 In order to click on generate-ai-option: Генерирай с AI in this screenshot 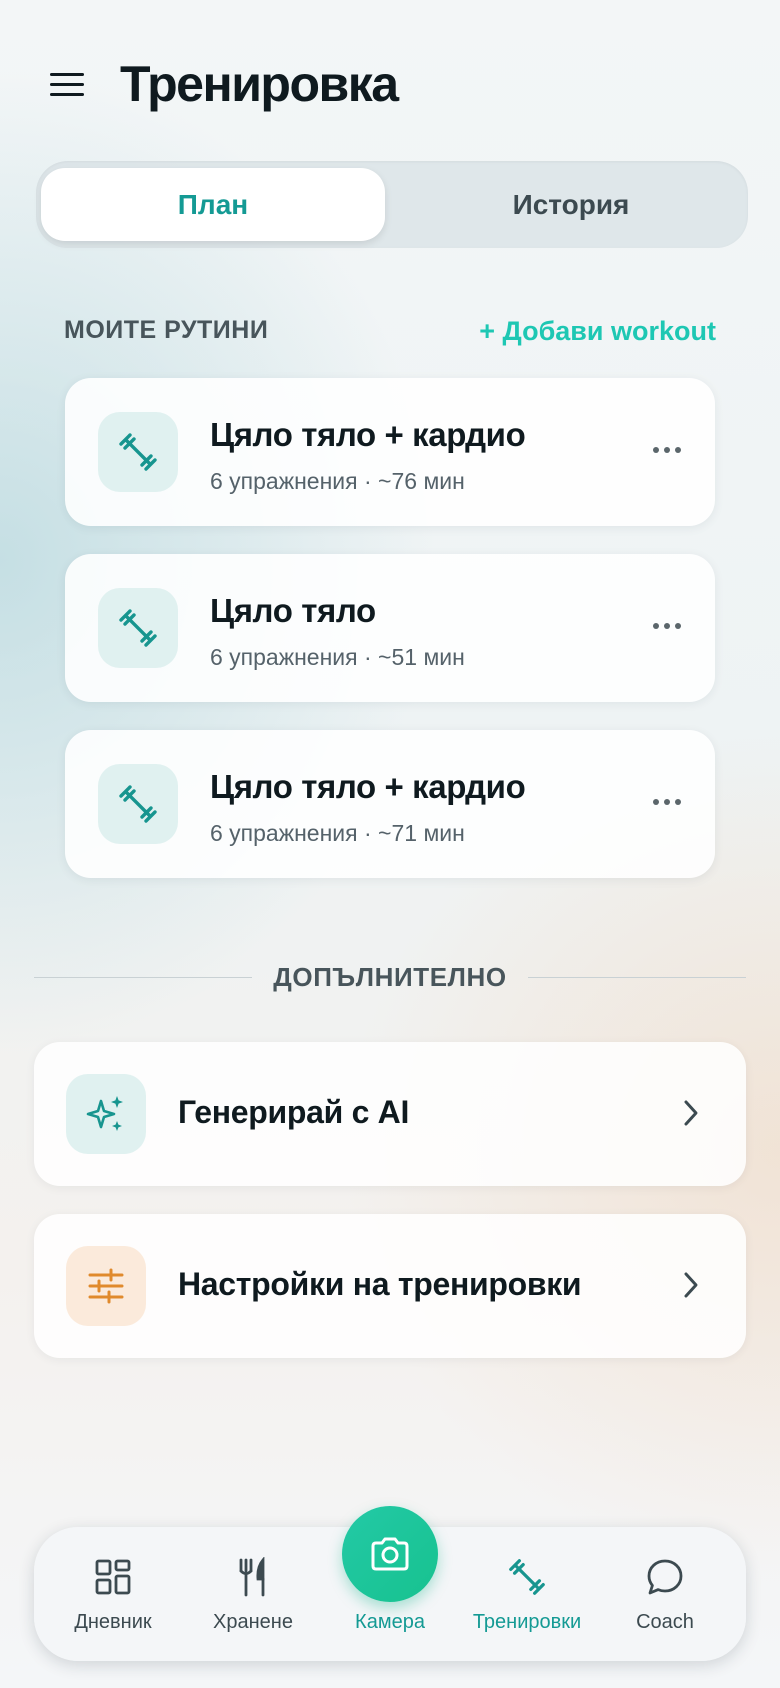, I will do `click(390, 1114)`.